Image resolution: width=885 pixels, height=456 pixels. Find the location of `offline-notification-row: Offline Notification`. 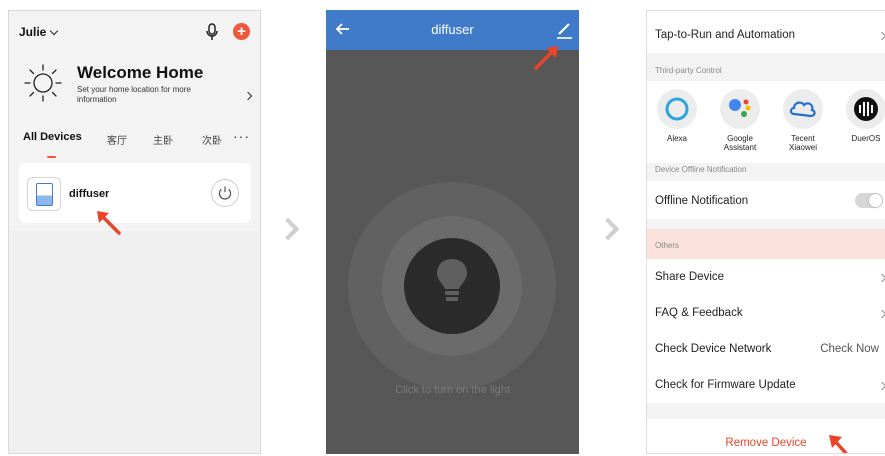

offline-notification-row: Offline Notification is located at coordinates (766, 200).